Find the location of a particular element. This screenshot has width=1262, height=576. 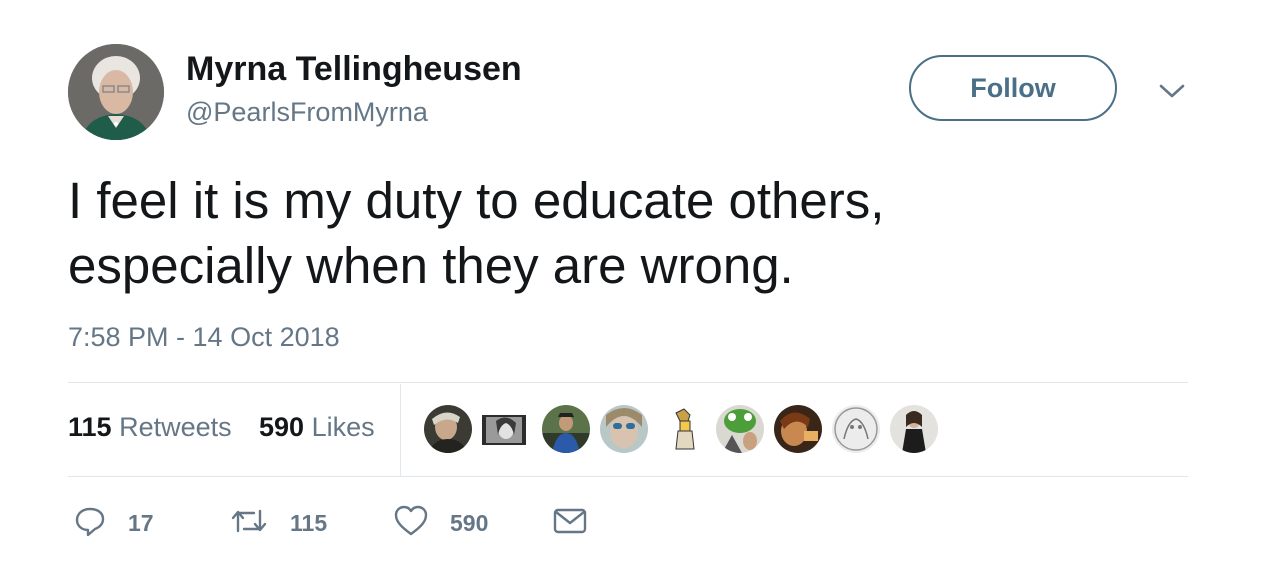

reply-icon is located at coordinates (90, 523).